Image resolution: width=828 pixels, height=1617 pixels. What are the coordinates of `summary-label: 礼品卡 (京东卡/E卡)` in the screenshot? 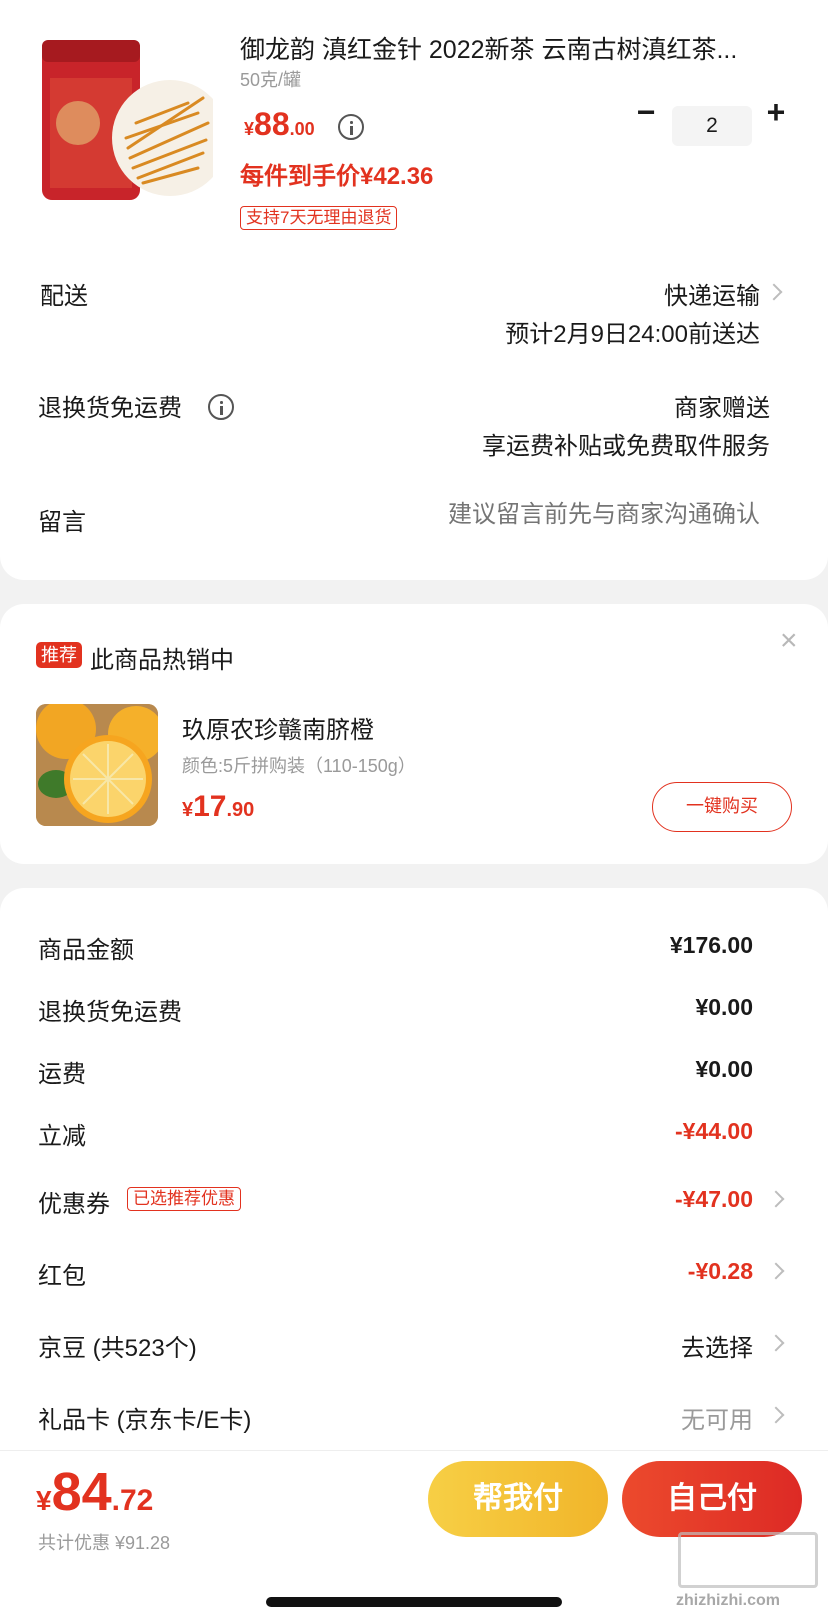 It's located at (145, 1420).